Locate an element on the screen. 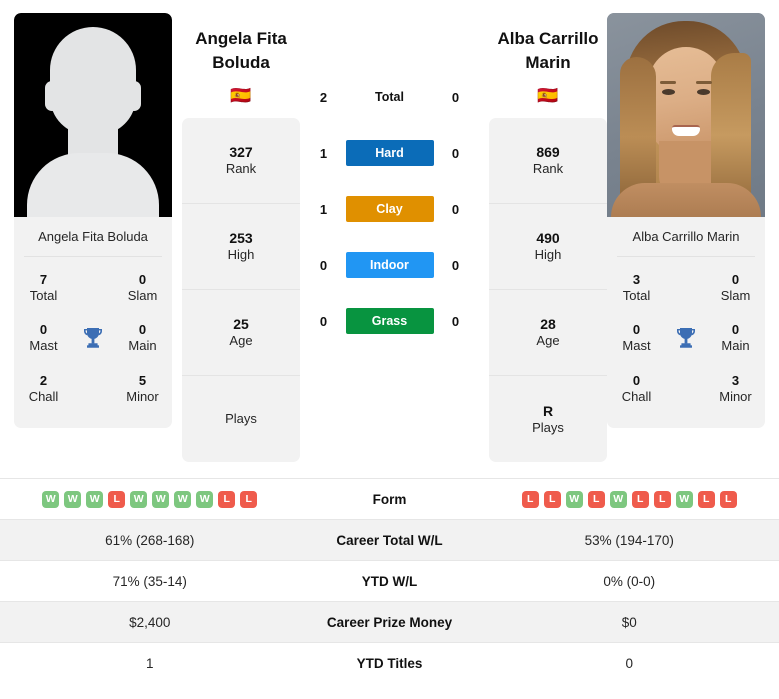  right-stat-box: 869 Rank 490 High 28 Age R Plays is located at coordinates (548, 290).